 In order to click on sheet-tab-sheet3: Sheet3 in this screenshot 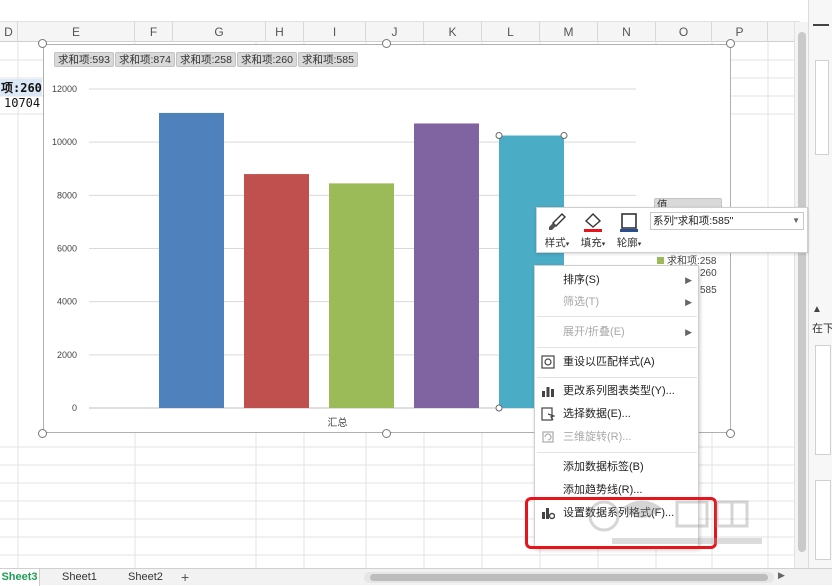, I will do `click(20, 577)`.